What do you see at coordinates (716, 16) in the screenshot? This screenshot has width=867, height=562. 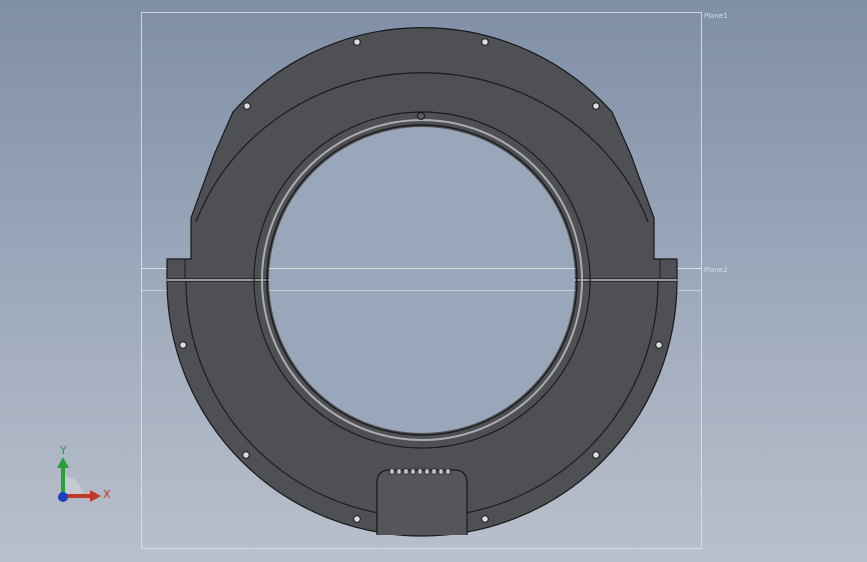 I see `front-plane-label: Plane1` at bounding box center [716, 16].